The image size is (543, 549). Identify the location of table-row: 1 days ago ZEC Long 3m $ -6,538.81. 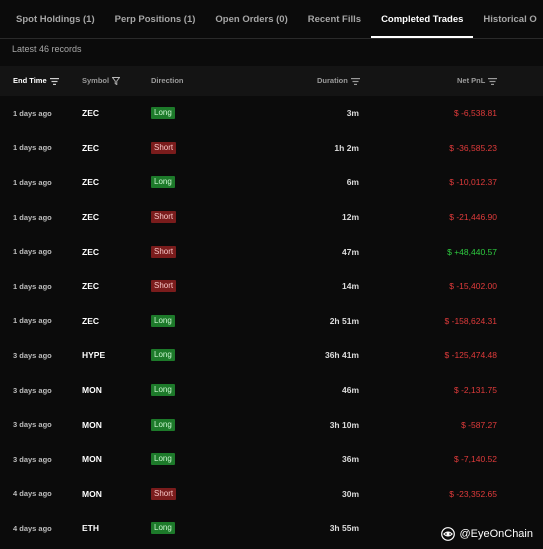
(271, 113).